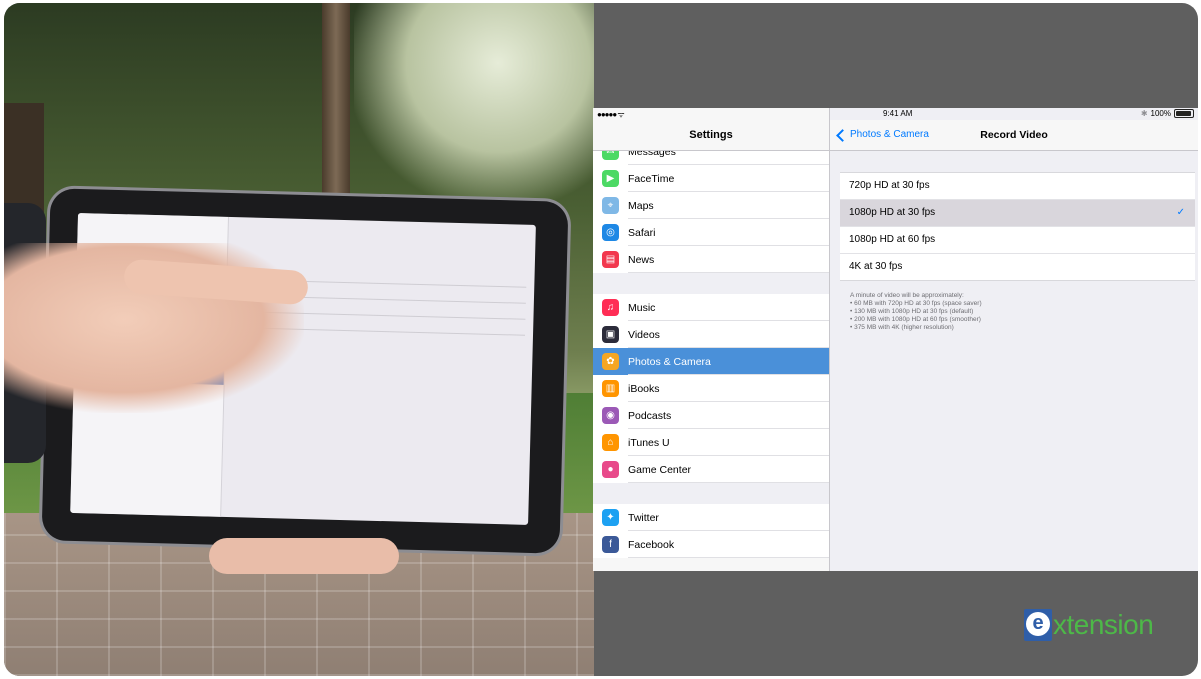  Describe the element at coordinates (1184, 113) in the screenshot. I see `battery-icon` at that location.